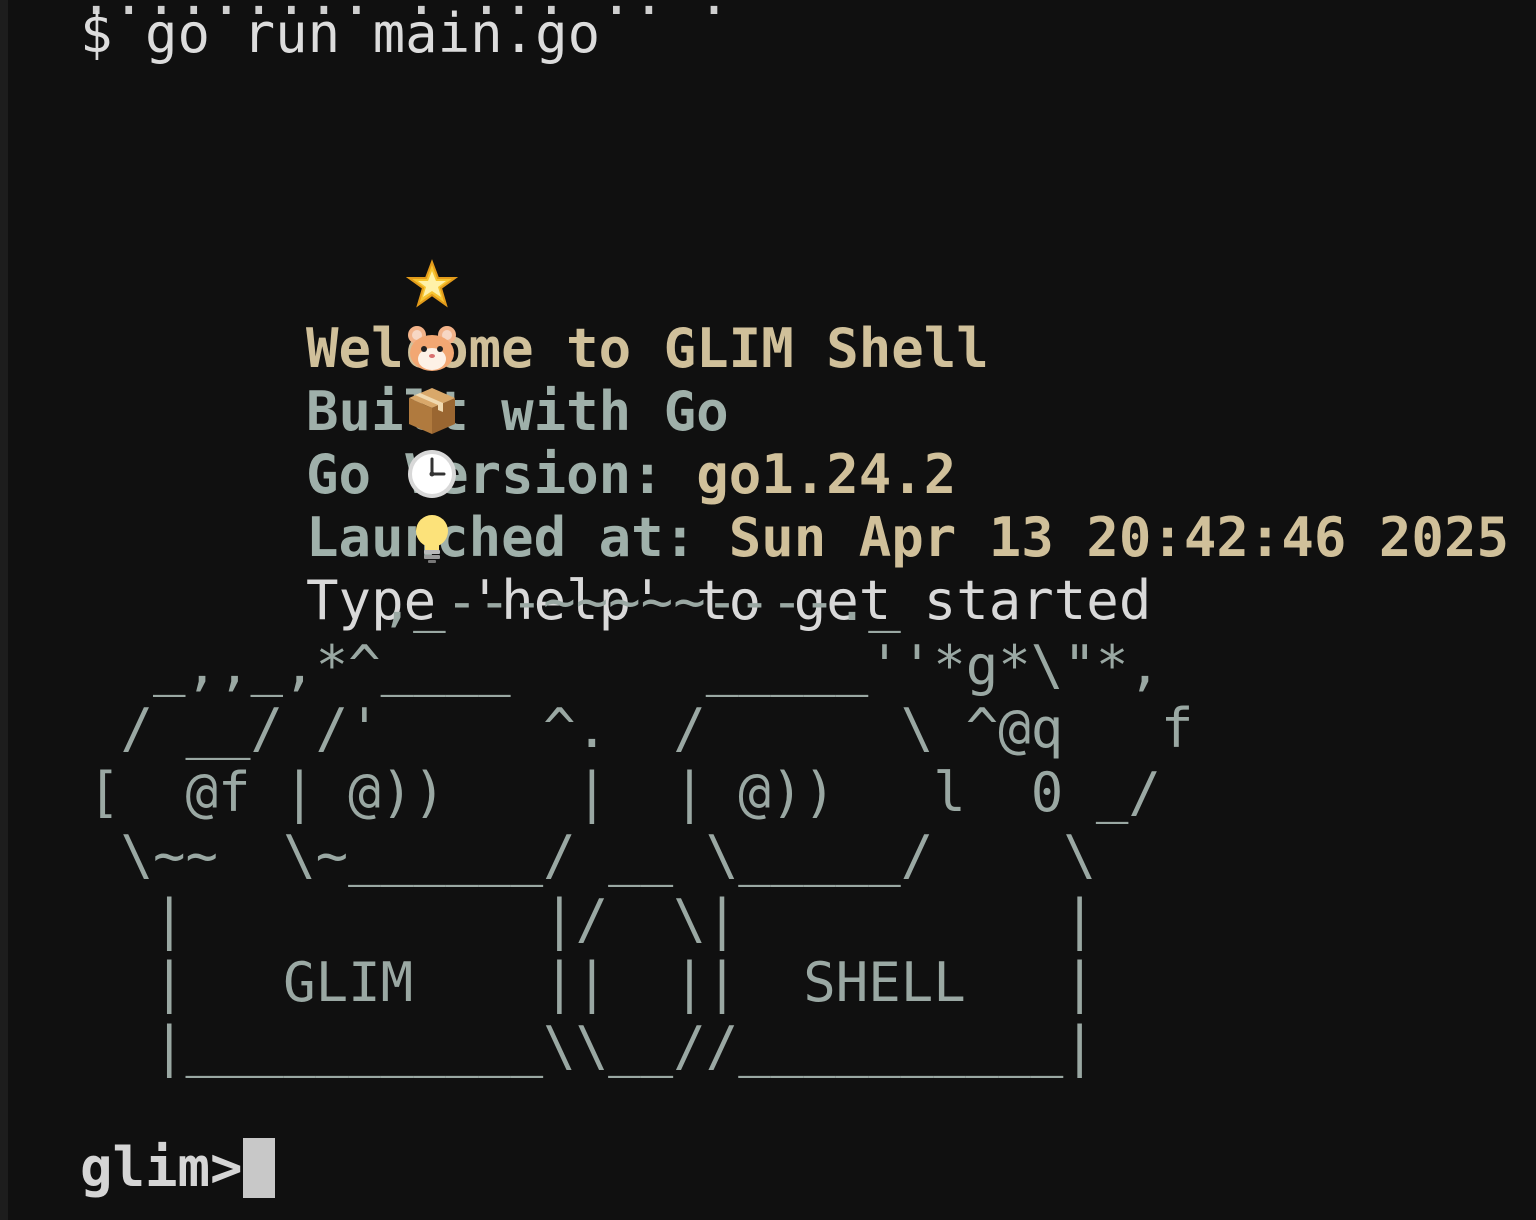 The image size is (1536, 1220). What do you see at coordinates (258, 1168) in the screenshot?
I see `cursor-block` at bounding box center [258, 1168].